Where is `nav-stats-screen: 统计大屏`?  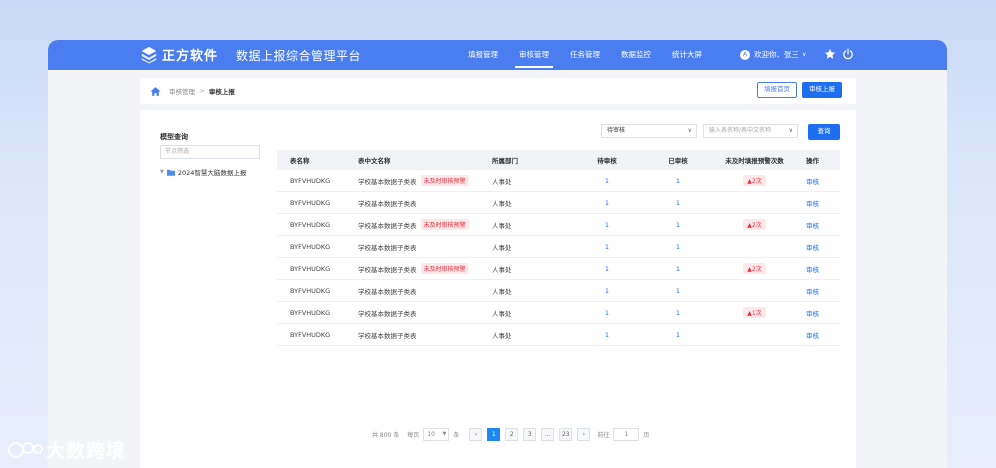 nav-stats-screen: 统计大屏 is located at coordinates (687, 55).